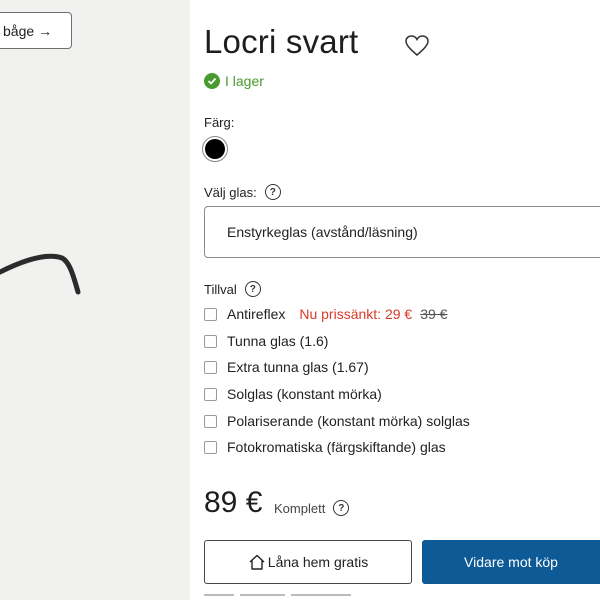 The width and height of the screenshot is (600, 600). I want to click on option-label: Antireflex, so click(256, 314).